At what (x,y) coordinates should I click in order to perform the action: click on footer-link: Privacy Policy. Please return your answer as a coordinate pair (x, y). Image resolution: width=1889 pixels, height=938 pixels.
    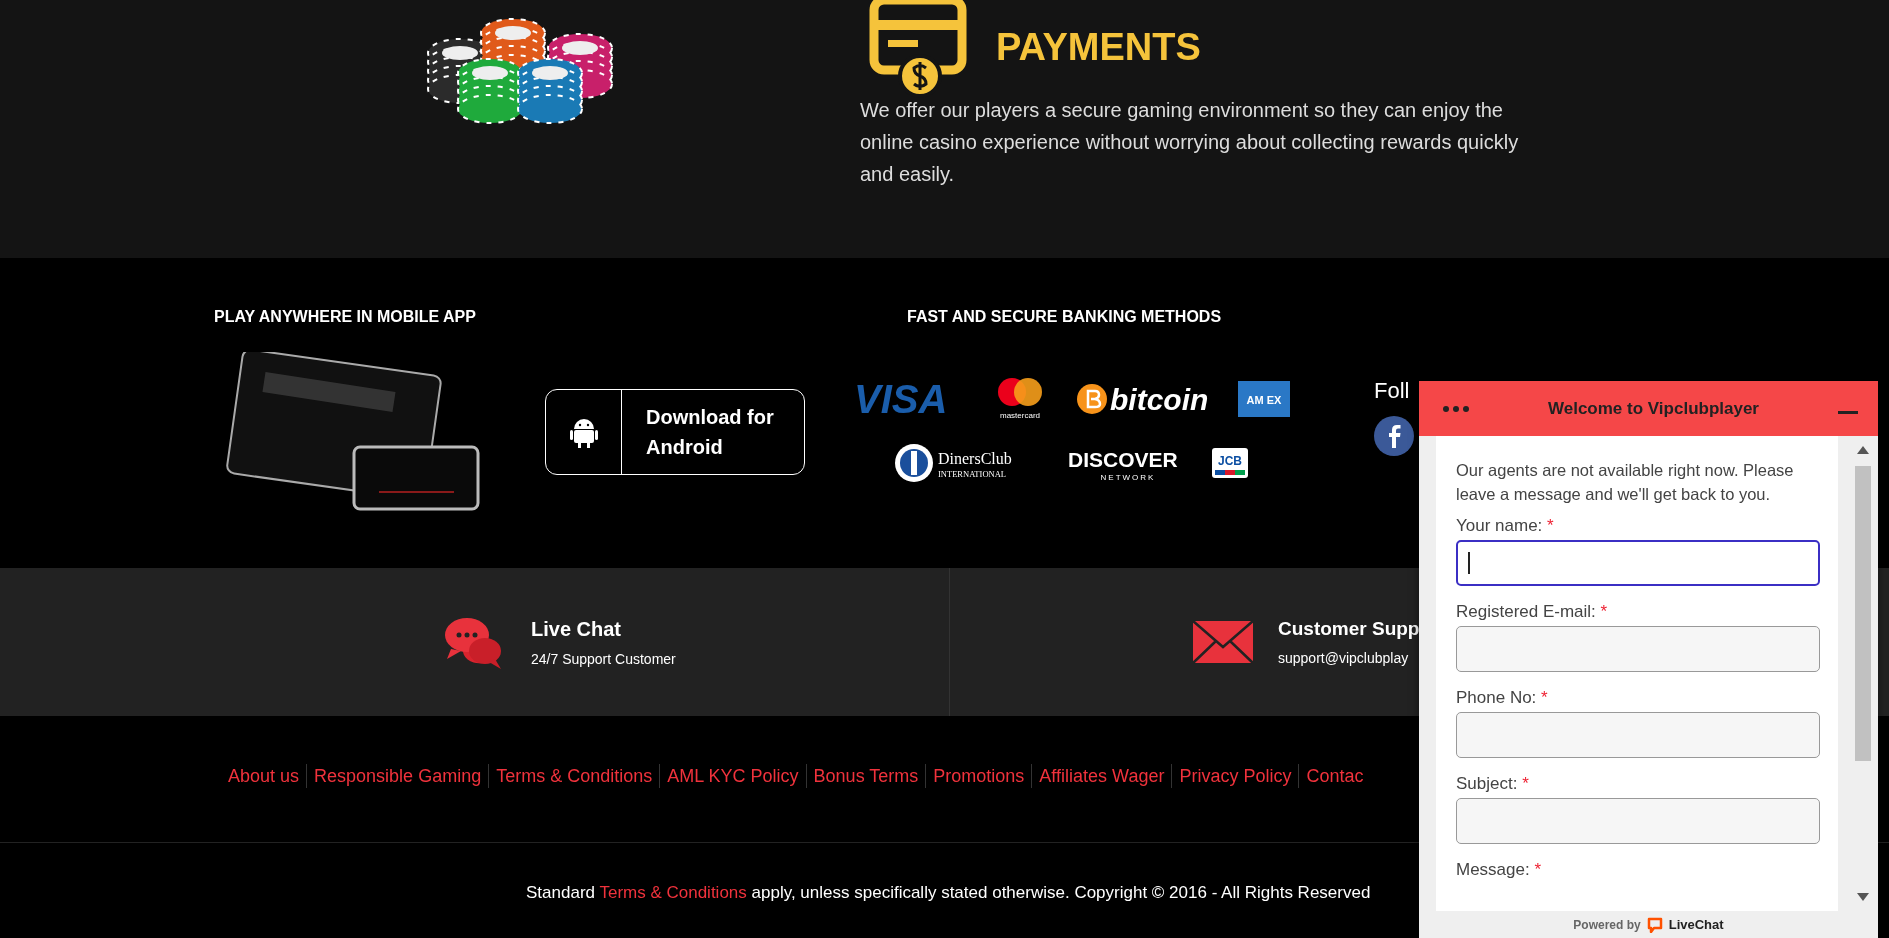
    Looking at the image, I should click on (1235, 776).